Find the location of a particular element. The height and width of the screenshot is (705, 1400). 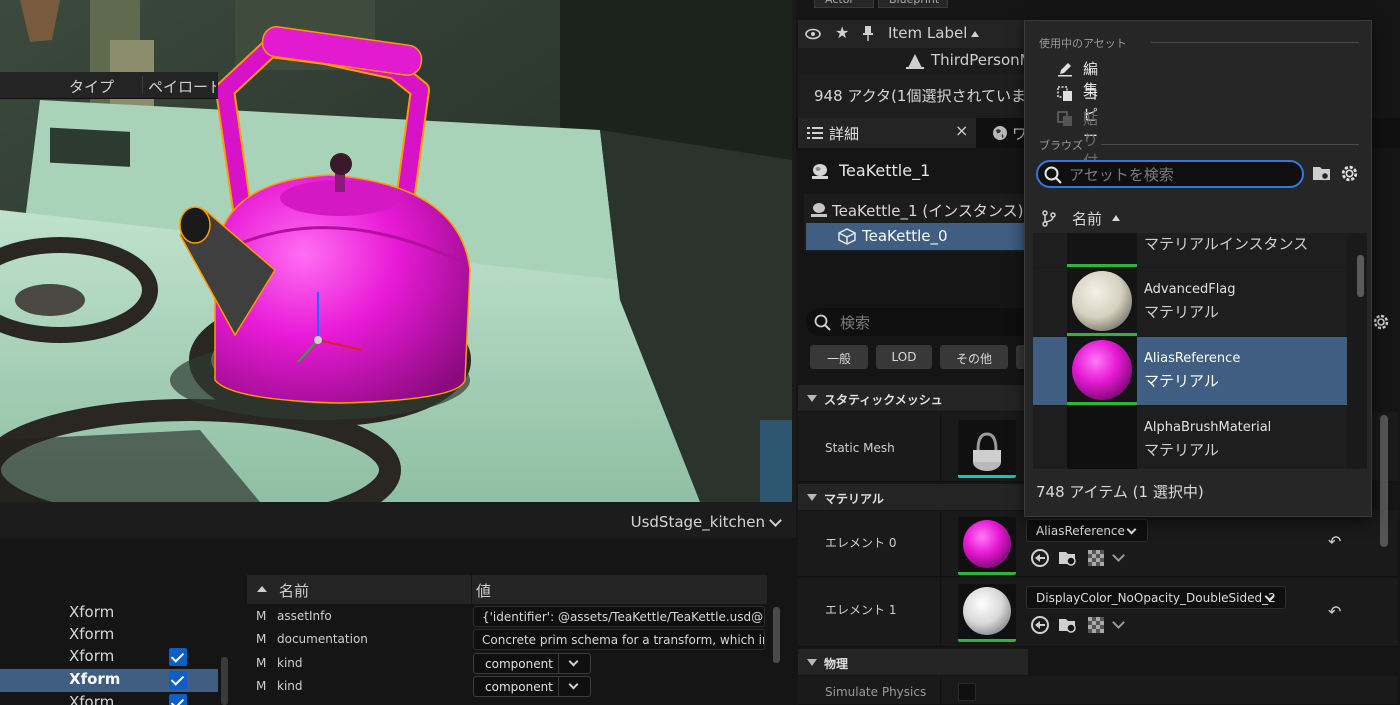

filter-other-button: その他 is located at coordinates (974, 357).